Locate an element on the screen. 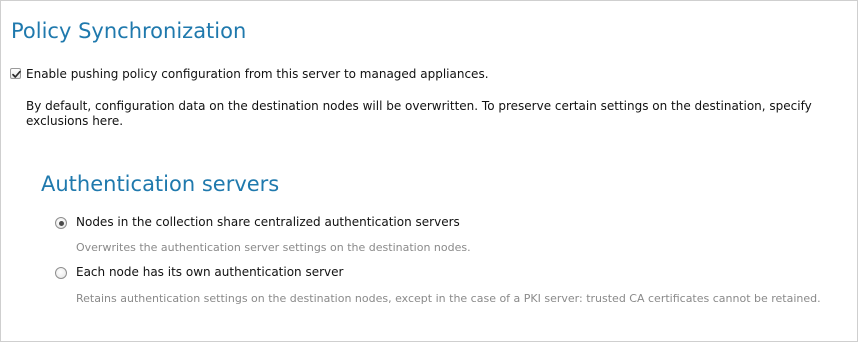 The image size is (858, 342). checkmark-icon is located at coordinates (16, 74).